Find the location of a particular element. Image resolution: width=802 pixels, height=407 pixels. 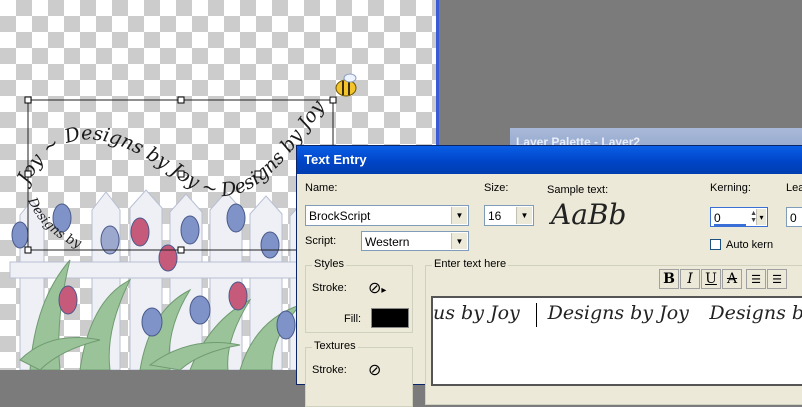

font-name-value: BrockScript is located at coordinates (340, 216).